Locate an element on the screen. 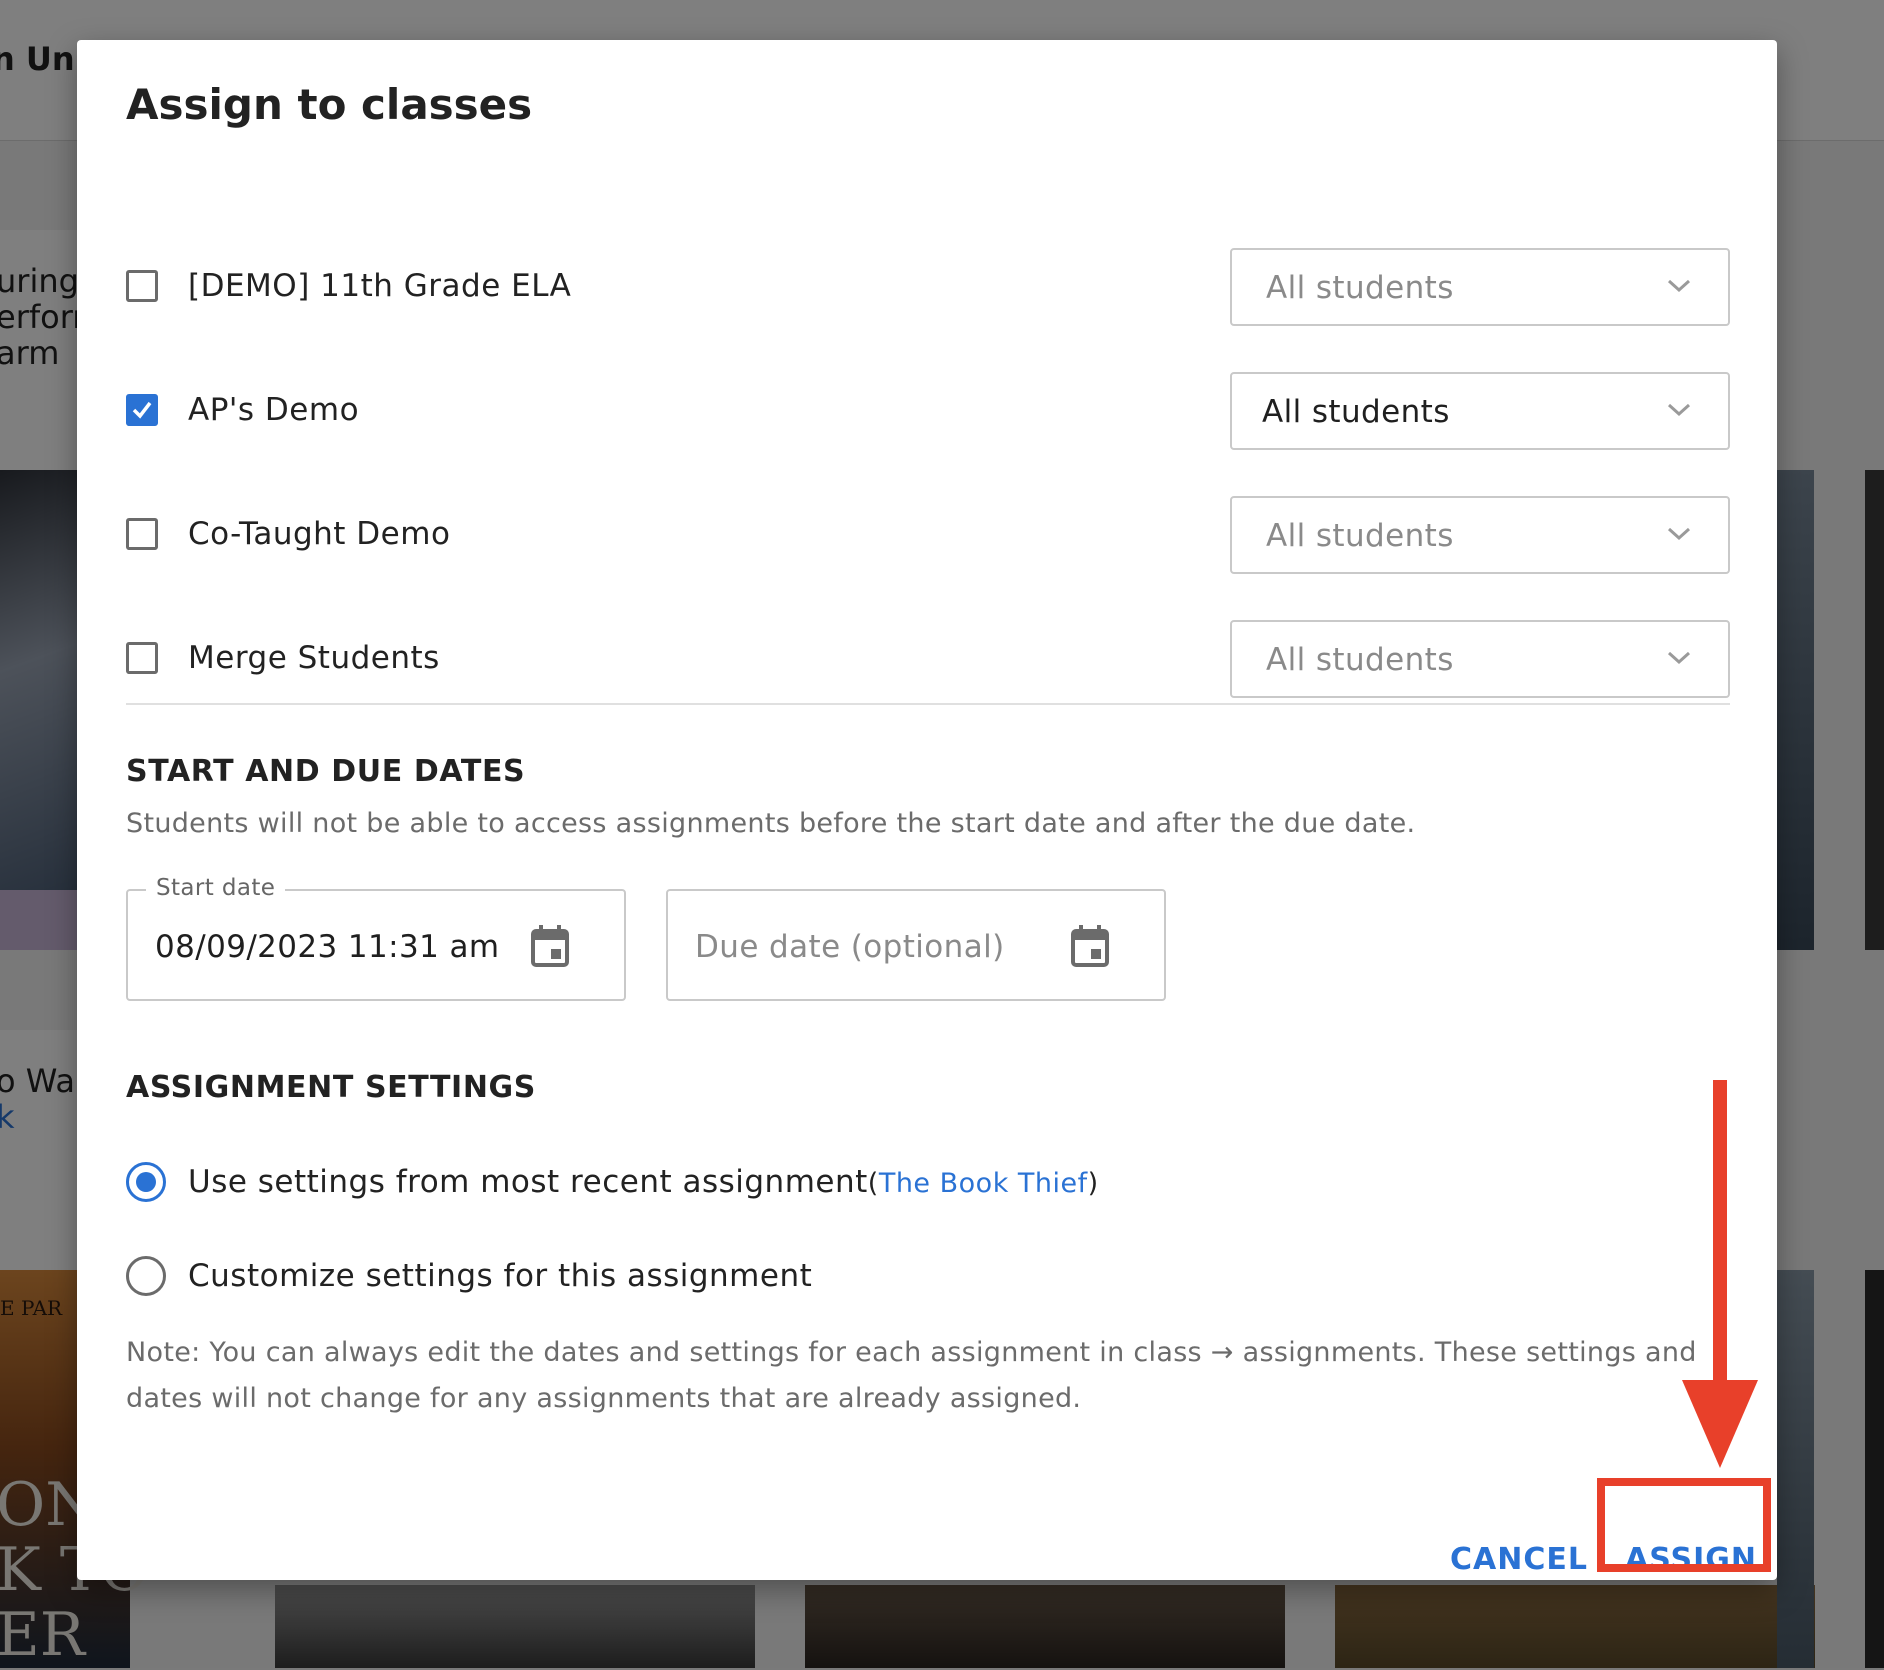 This screenshot has height=1670, width=1884. paren-open: ( is located at coordinates (873, 1183).